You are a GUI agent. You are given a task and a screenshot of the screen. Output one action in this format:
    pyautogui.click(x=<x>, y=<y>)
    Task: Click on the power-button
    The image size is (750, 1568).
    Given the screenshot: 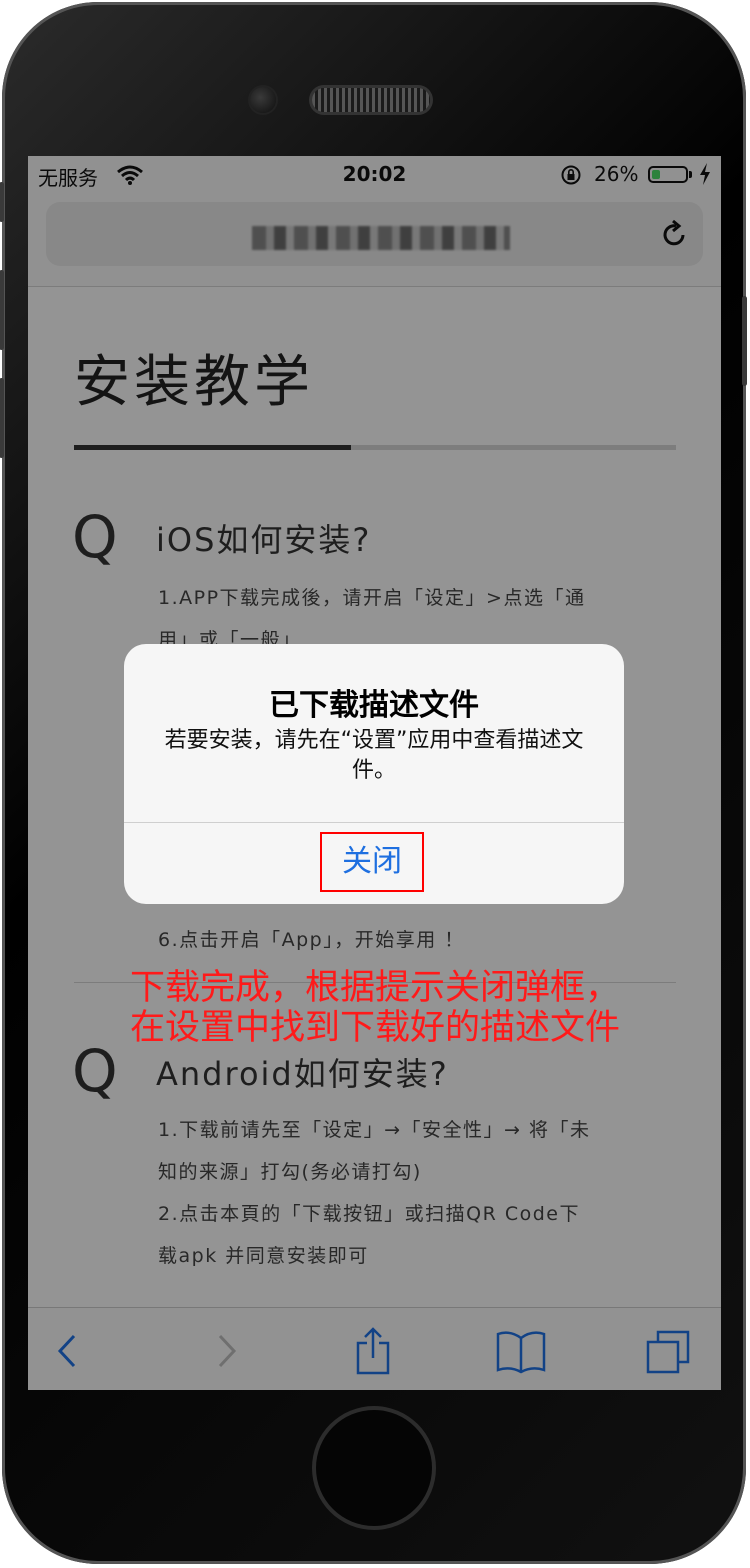 What is the action you would take?
    pyautogui.click(x=744, y=341)
    